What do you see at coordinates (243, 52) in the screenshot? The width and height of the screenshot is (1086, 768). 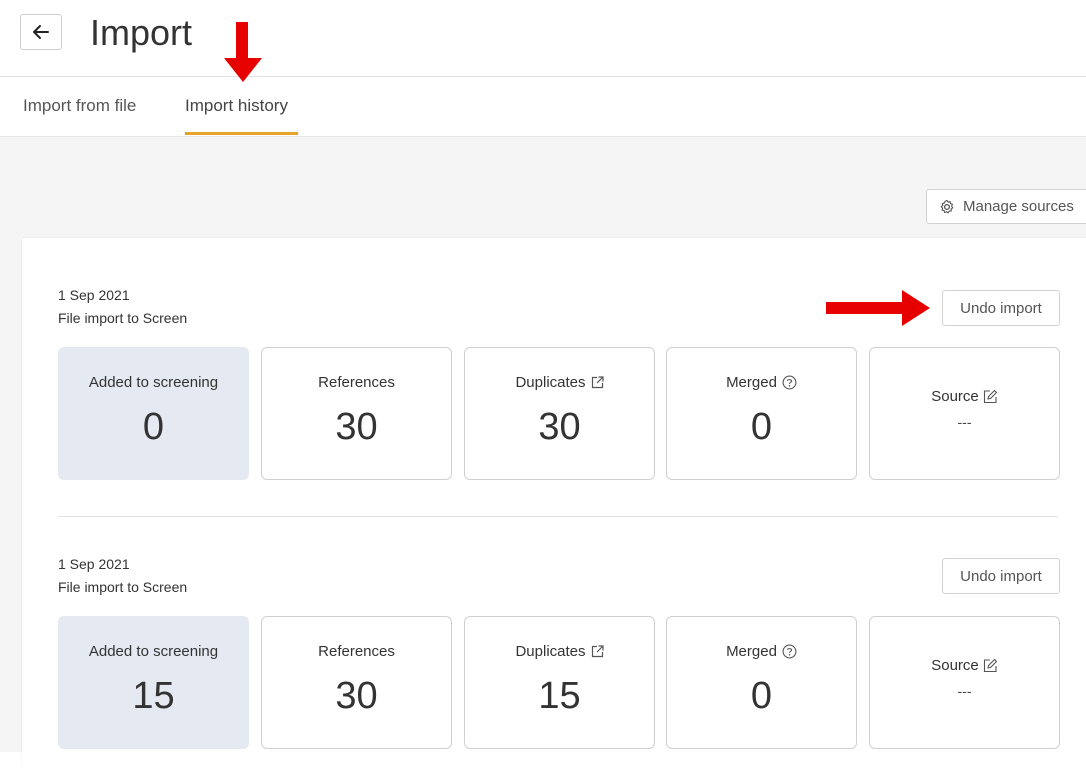 I see `annotation-arrow-down-icon` at bounding box center [243, 52].